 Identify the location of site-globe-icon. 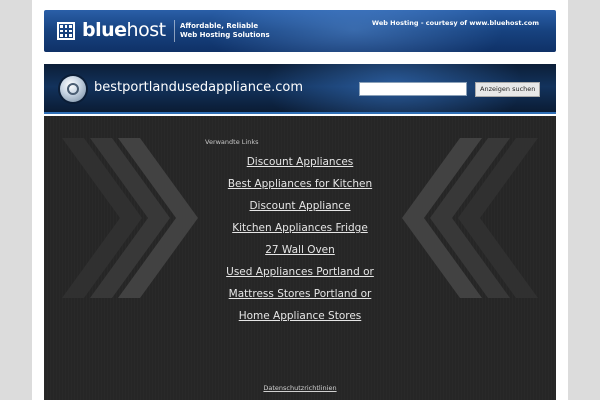
(73, 89).